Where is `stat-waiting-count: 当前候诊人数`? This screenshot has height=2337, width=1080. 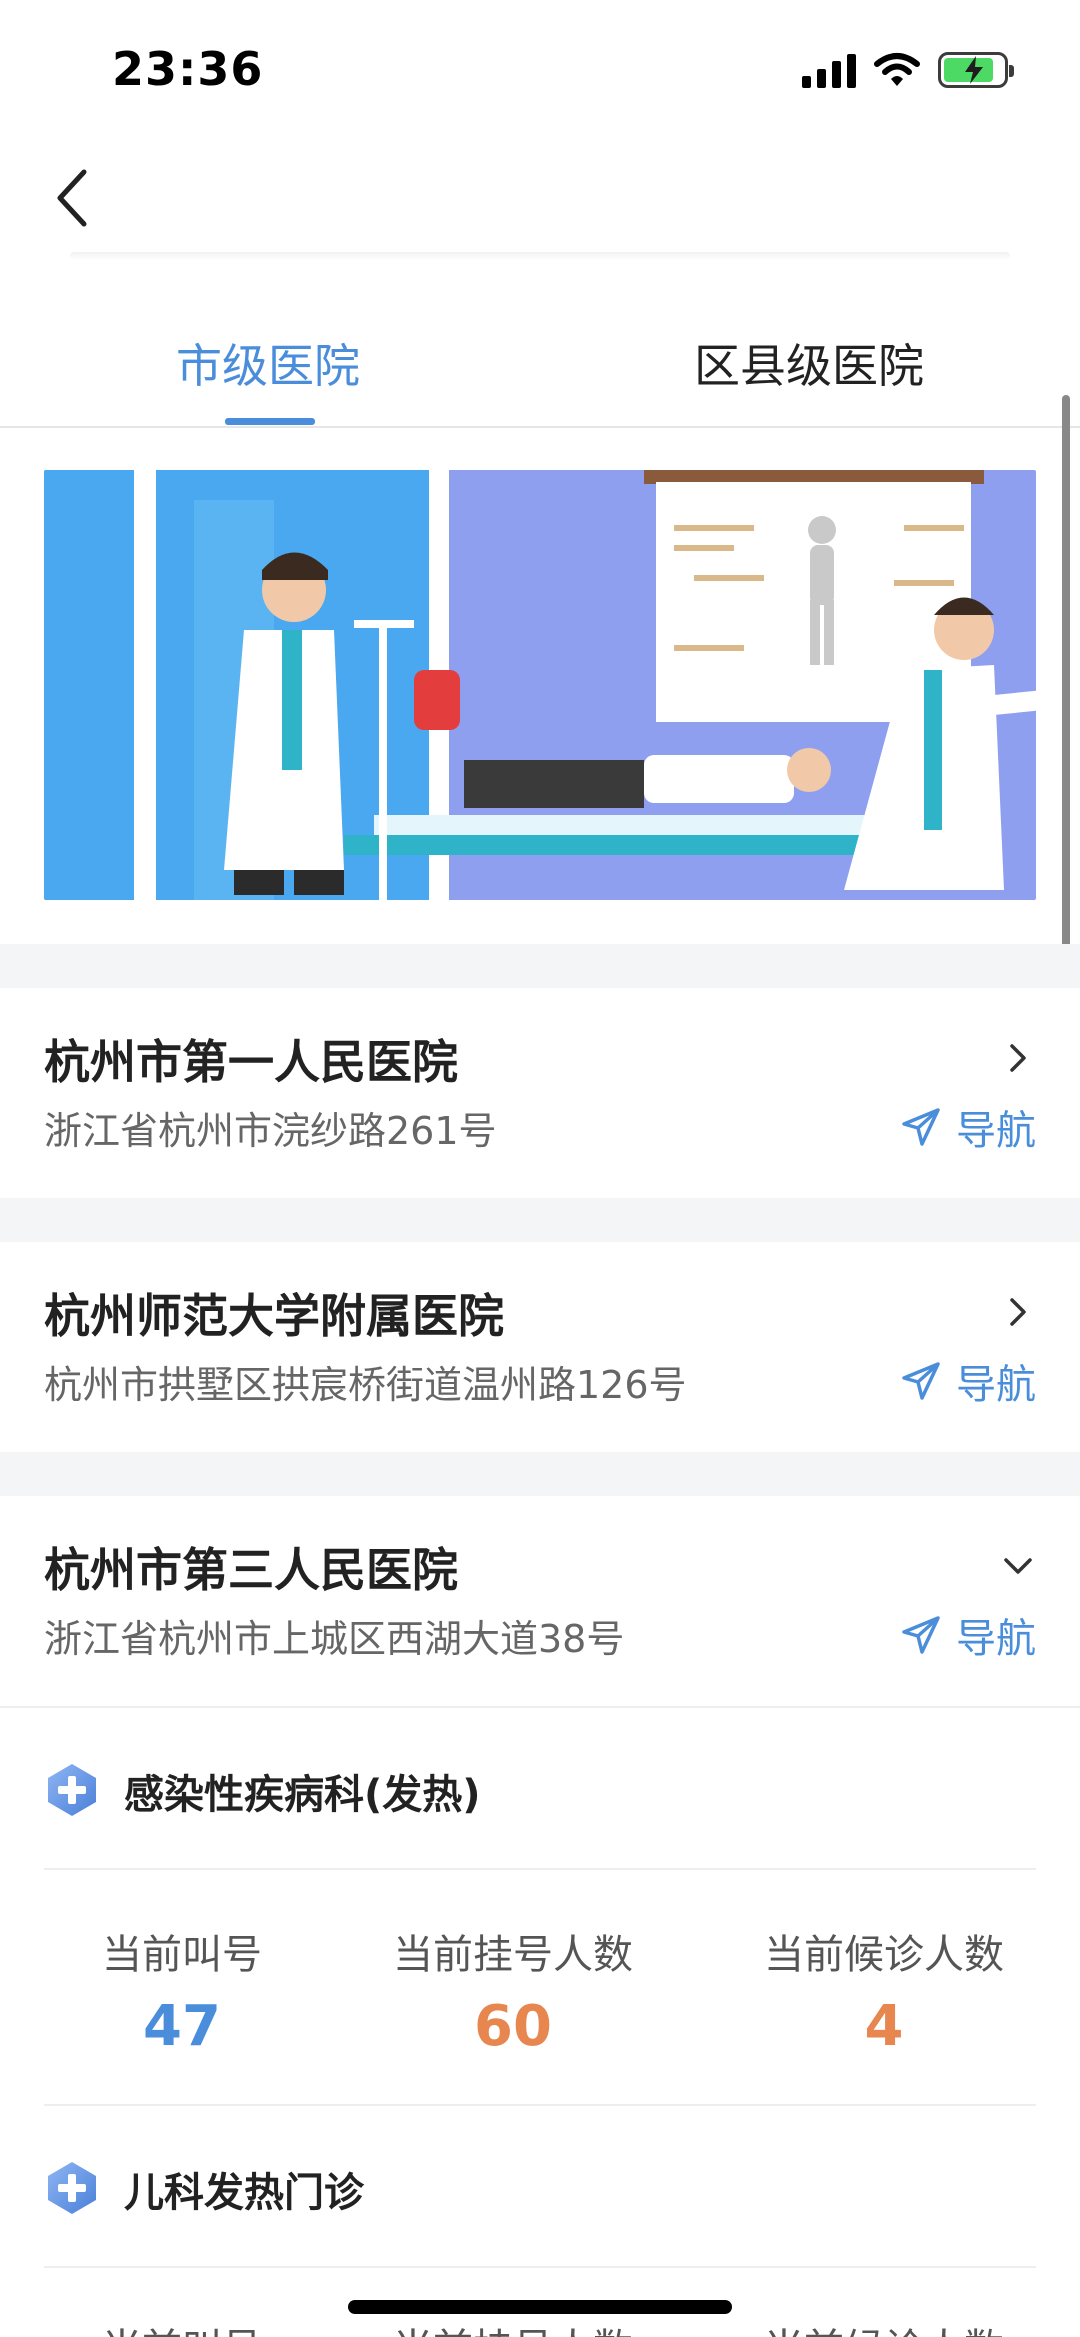 stat-waiting-count: 当前候诊人数 is located at coordinates (884, 2326).